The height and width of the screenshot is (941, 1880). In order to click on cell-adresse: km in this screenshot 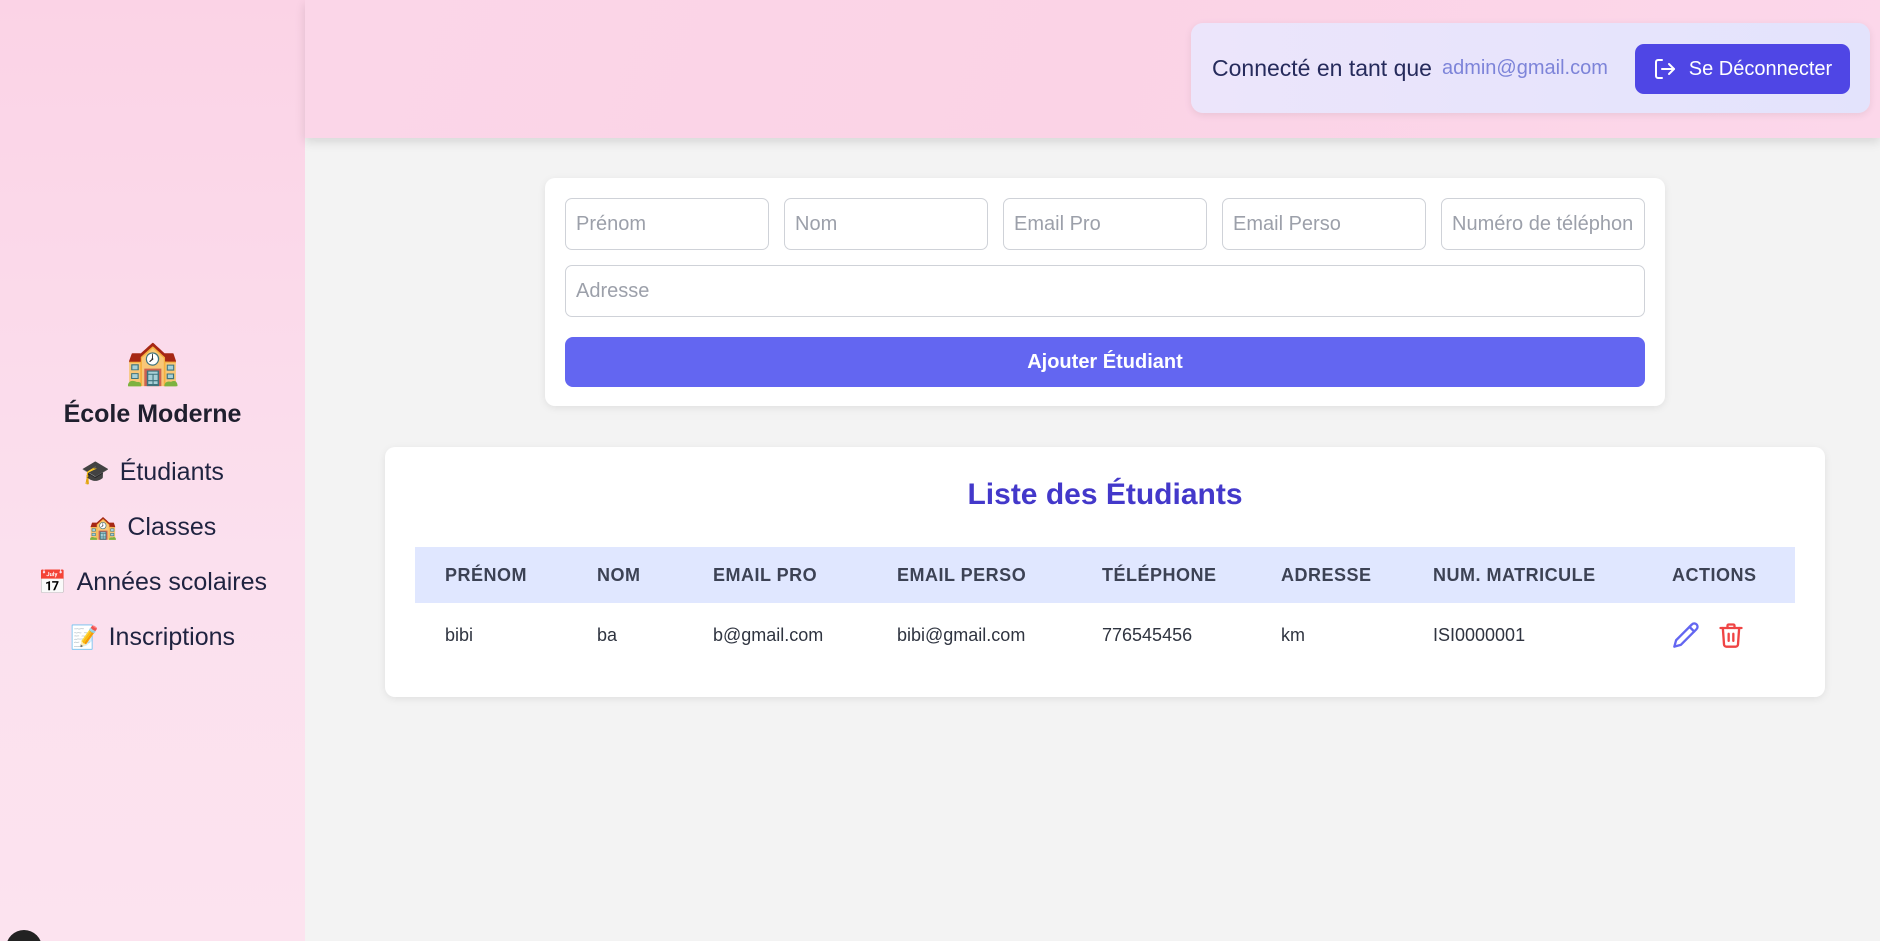, I will do `click(1293, 635)`.